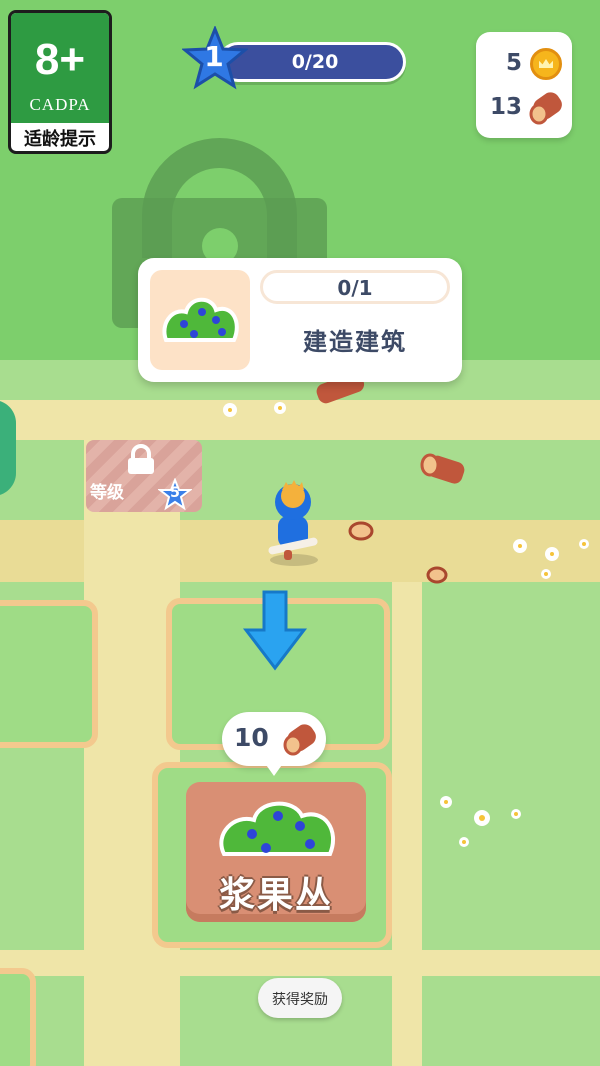 This screenshot has height=1066, width=600. I want to click on resources-panel: 5 13, so click(524, 85).